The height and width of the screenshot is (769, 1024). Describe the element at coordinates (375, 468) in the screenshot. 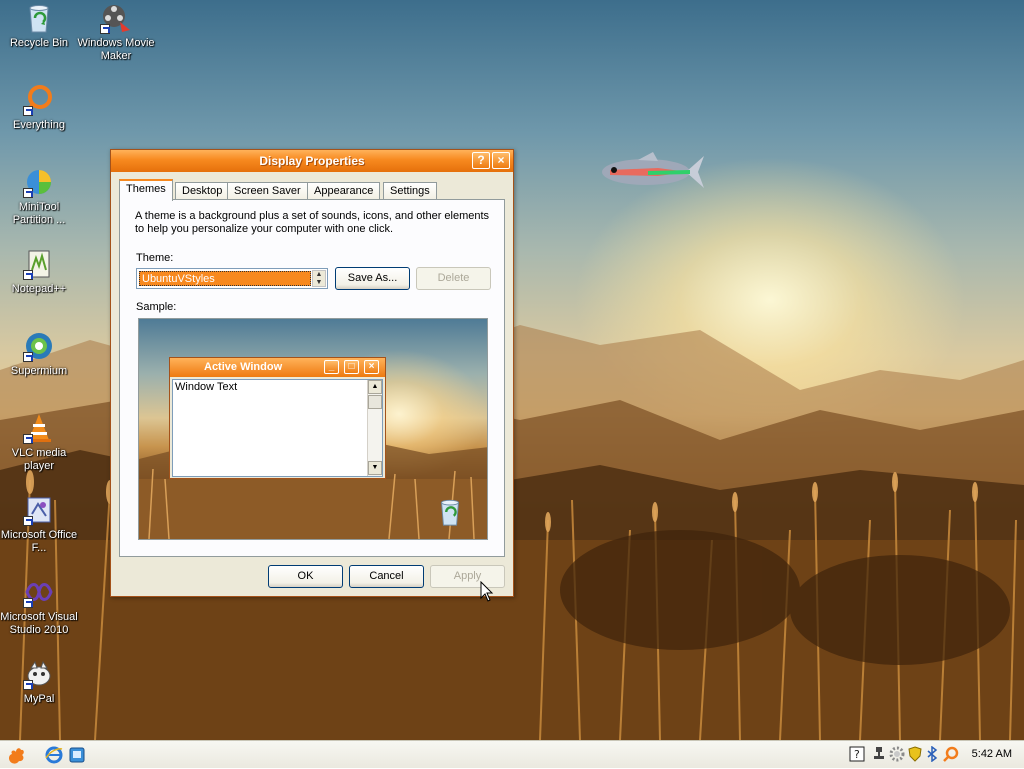

I see `scroll-down-icon: ▼` at that location.